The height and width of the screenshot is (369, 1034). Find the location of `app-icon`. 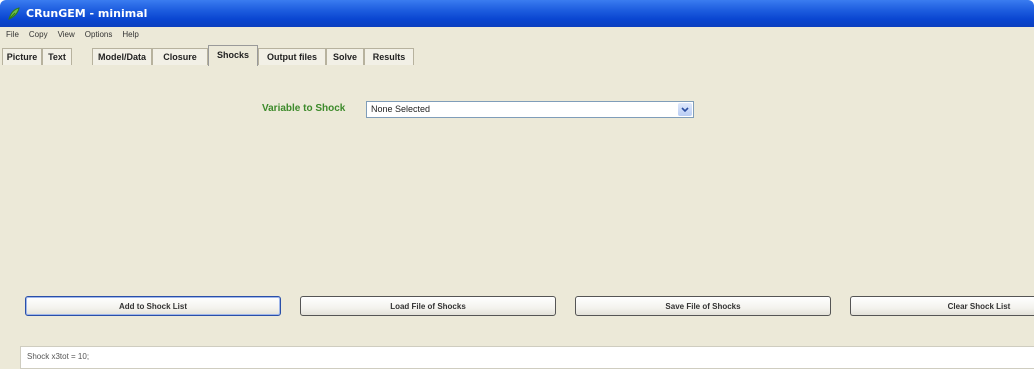

app-icon is located at coordinates (14, 14).